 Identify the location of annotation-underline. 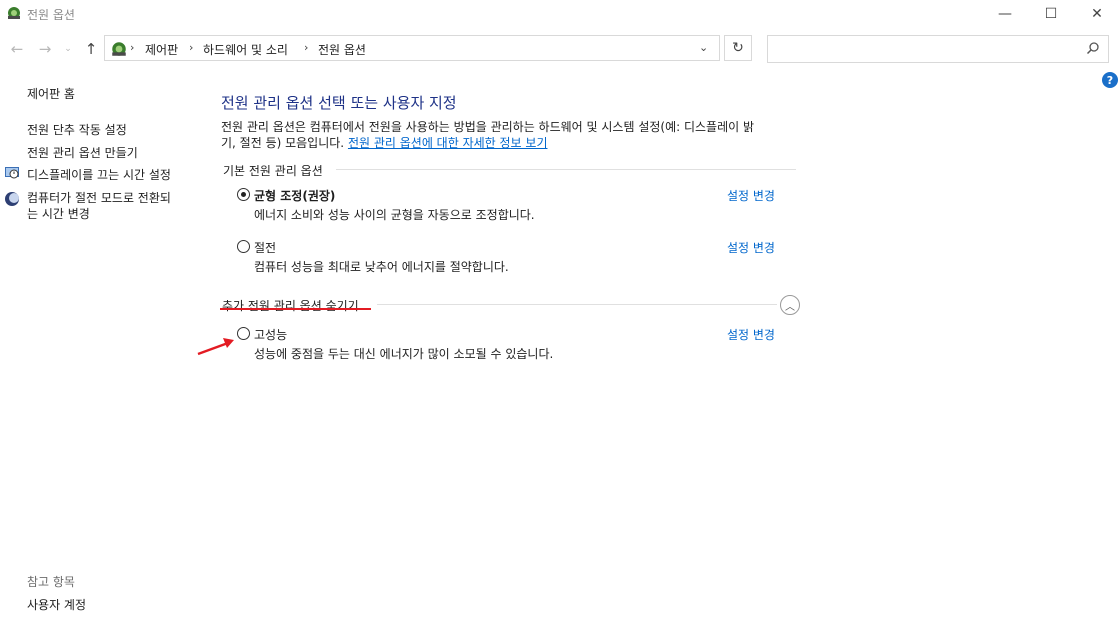
(295, 309).